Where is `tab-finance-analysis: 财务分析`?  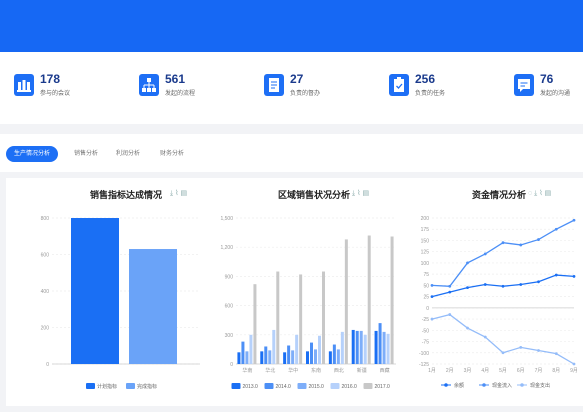
tab-finance-analysis: 财务分析 is located at coordinates (172, 154).